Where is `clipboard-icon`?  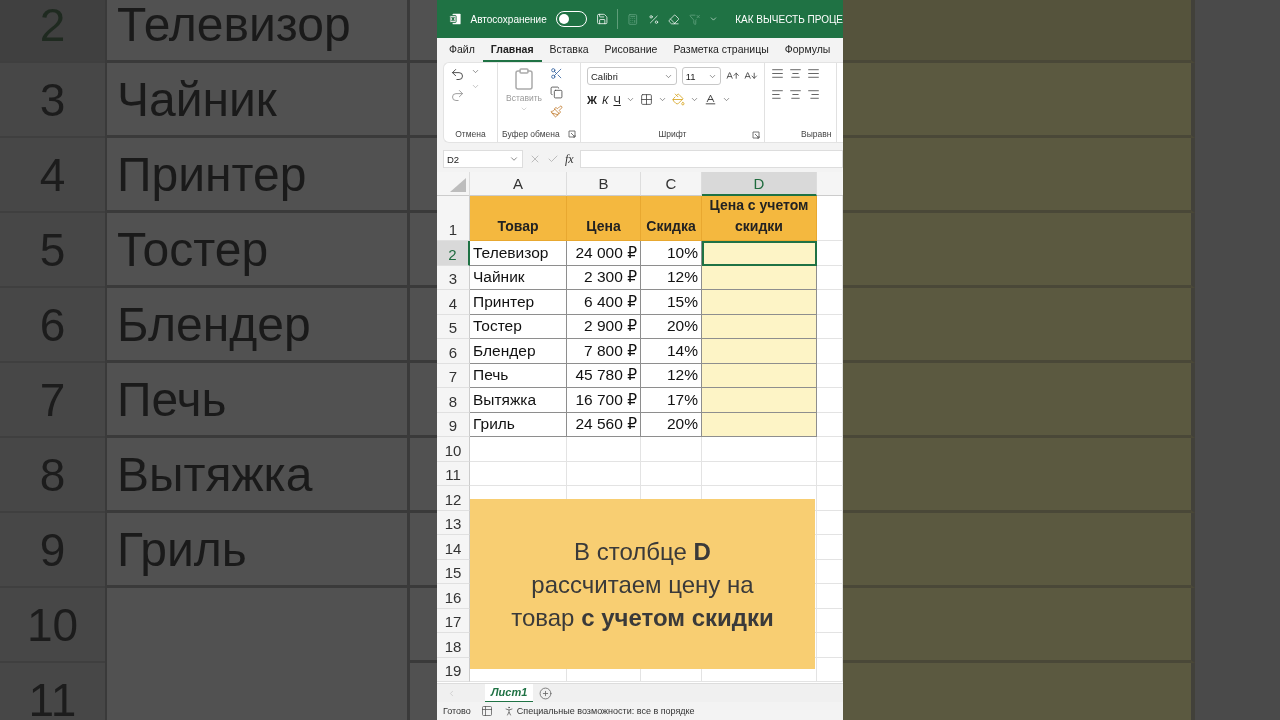 clipboard-icon is located at coordinates (524, 79).